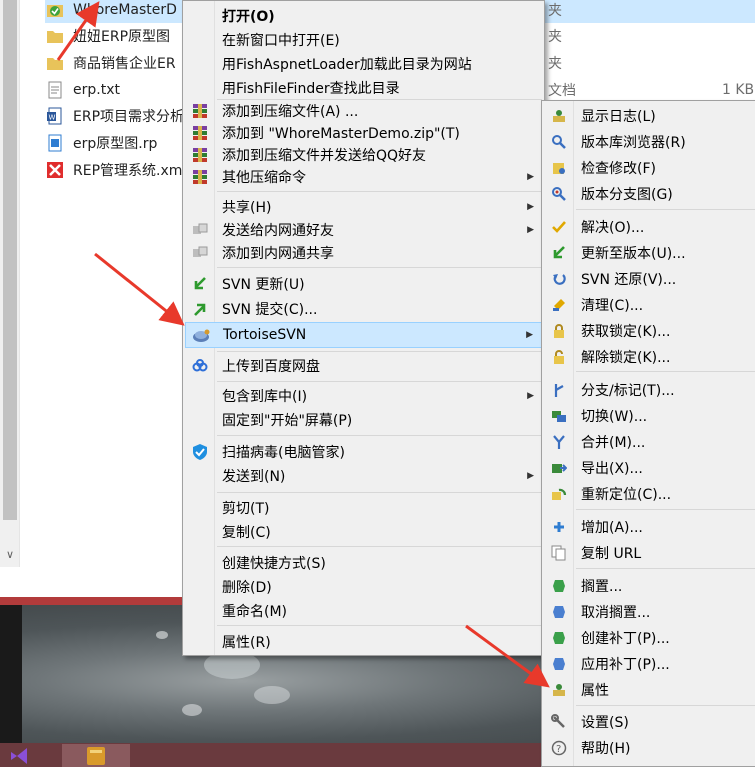 The height and width of the screenshot is (767, 755). Describe the element at coordinates (363, 611) in the screenshot. I see `menu-item-rename: 重命名(M)` at that location.